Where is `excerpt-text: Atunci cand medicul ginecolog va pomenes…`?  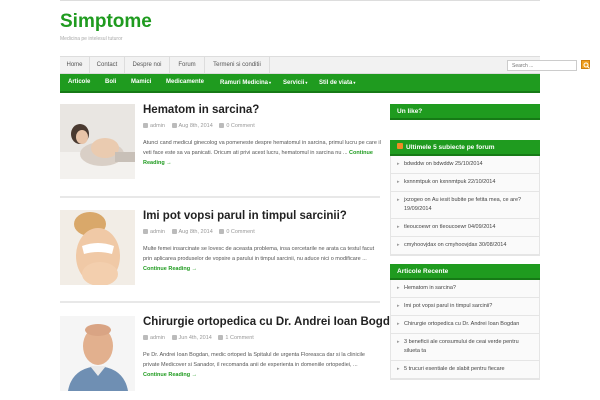 excerpt-text: Atunci cand medicul ginecolog va pomenes… is located at coordinates (262, 148).